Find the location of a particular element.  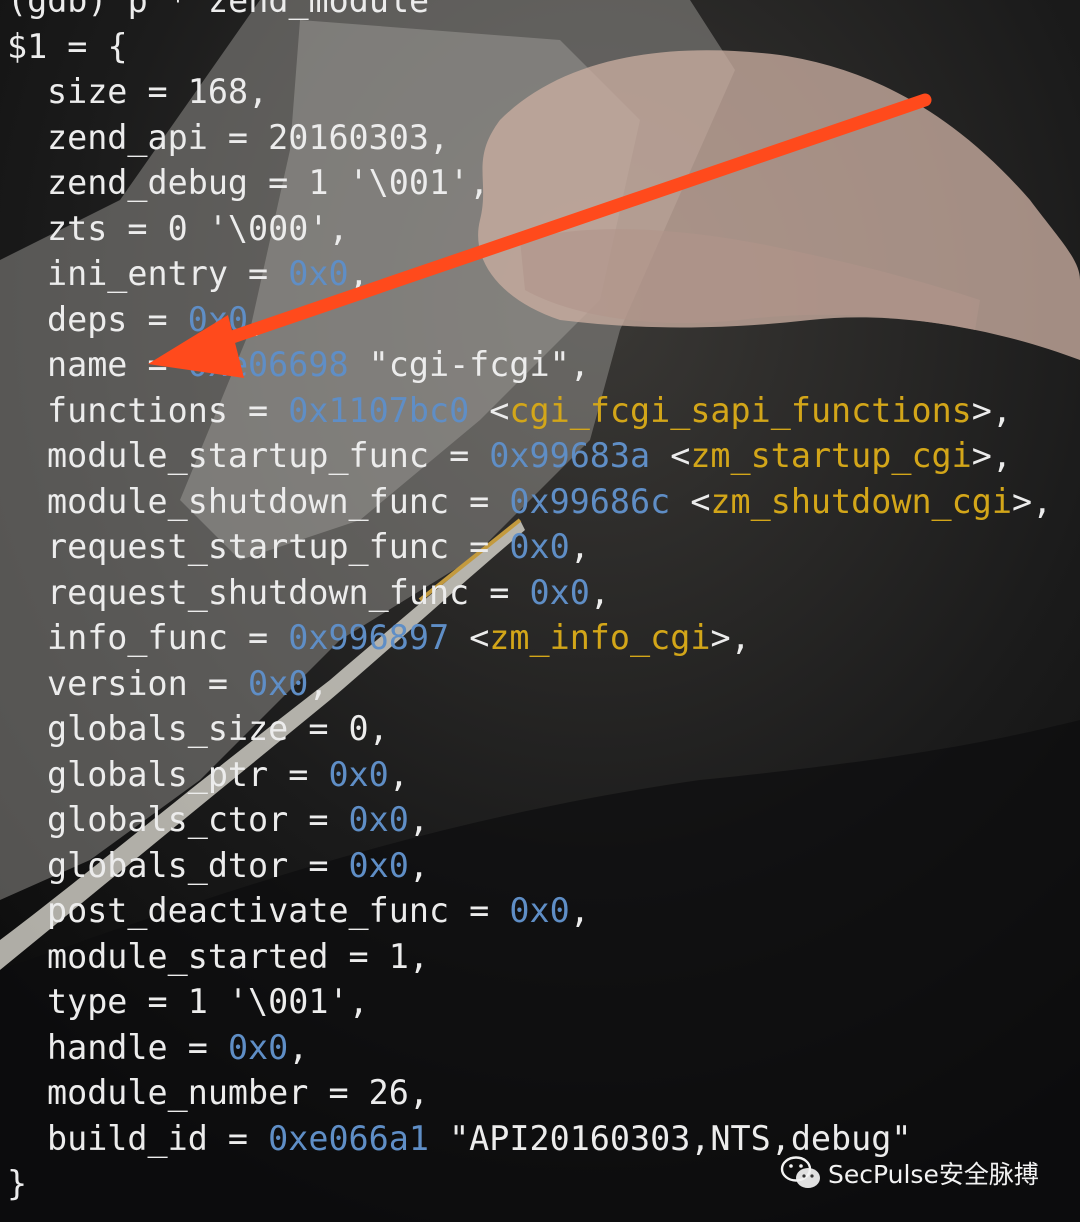

field-row: size = 168, is located at coordinates (158, 91).